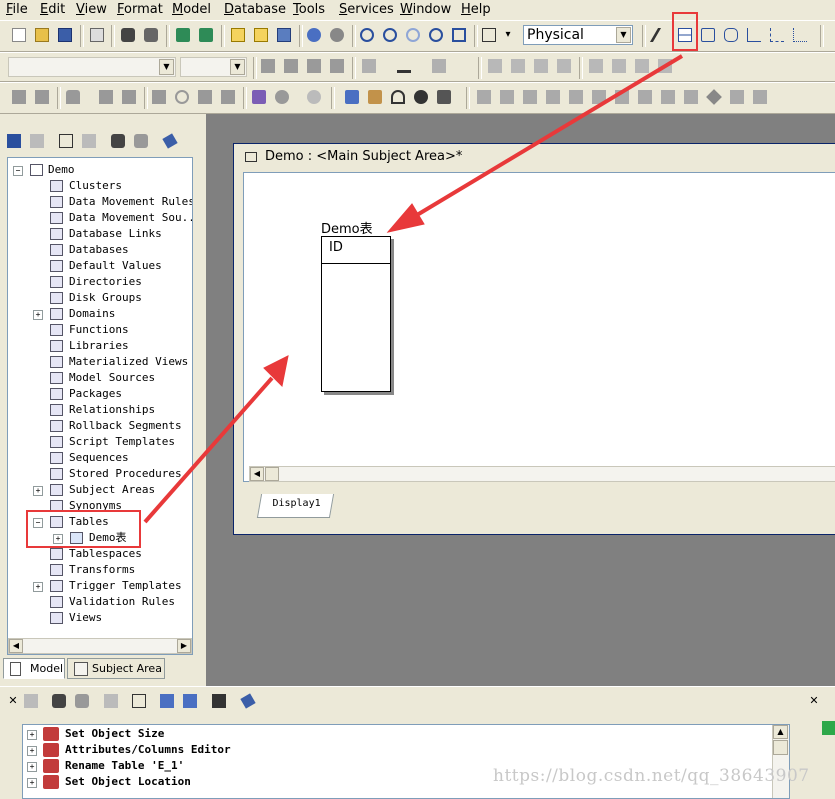 The image size is (835, 799). I want to click on tree-item: Functions, so click(100, 330).